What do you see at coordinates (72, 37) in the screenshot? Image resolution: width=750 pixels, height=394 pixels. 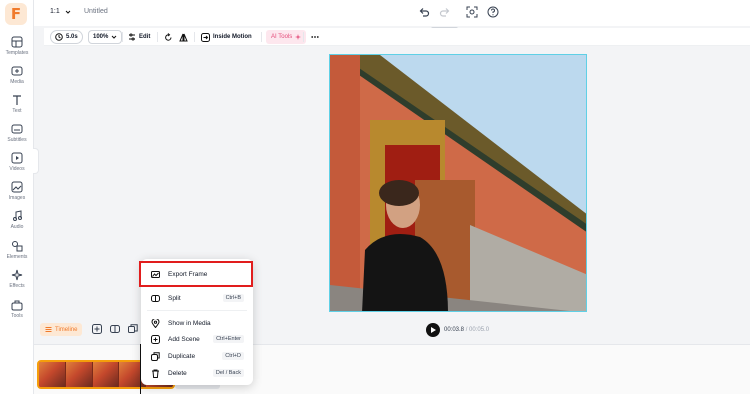 I see `duration-value: 5.0s` at bounding box center [72, 37].